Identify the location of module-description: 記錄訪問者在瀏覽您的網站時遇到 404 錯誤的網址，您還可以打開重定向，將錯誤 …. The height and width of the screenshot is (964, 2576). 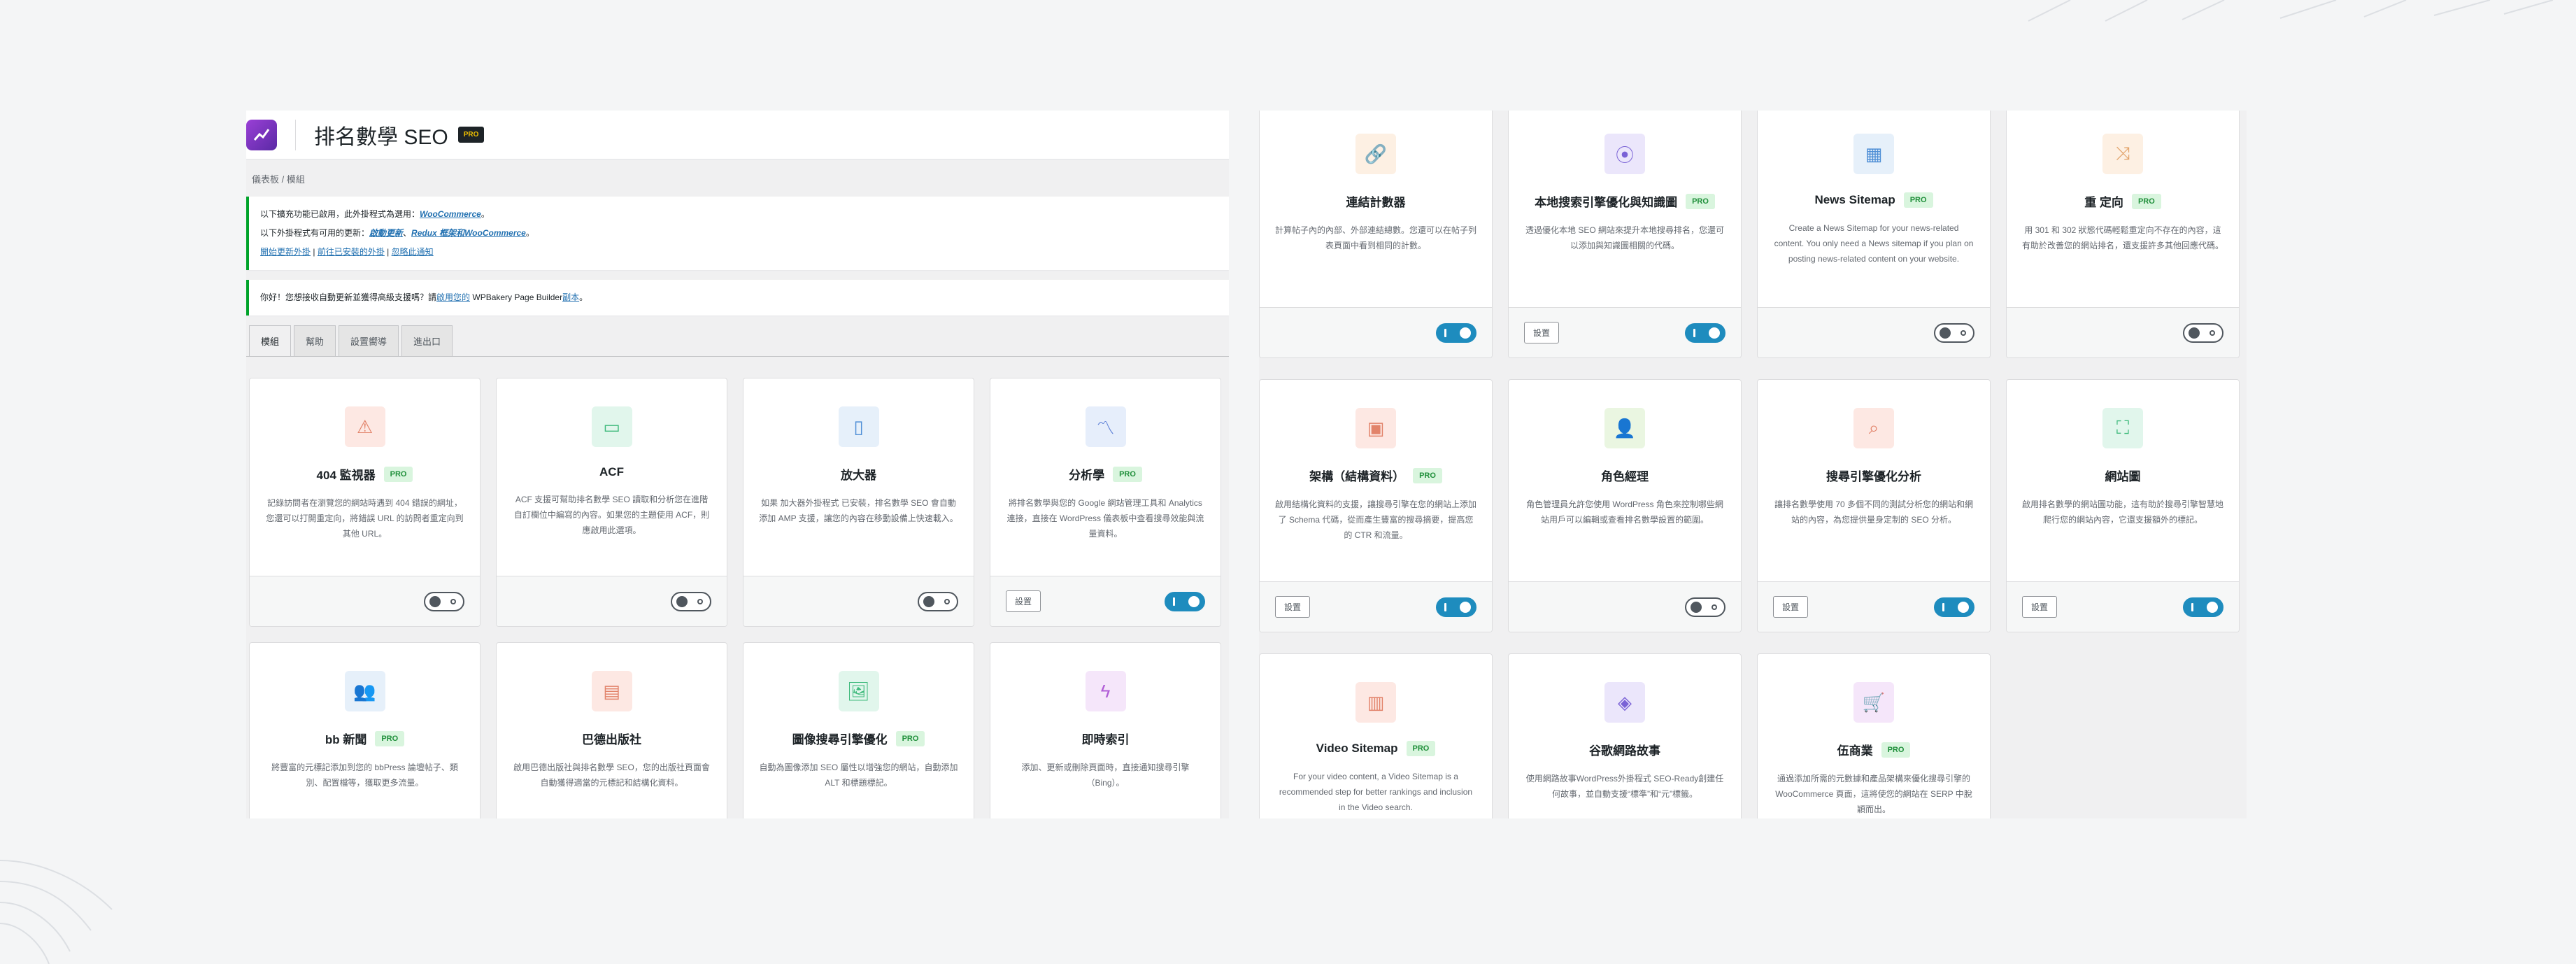
(365, 519).